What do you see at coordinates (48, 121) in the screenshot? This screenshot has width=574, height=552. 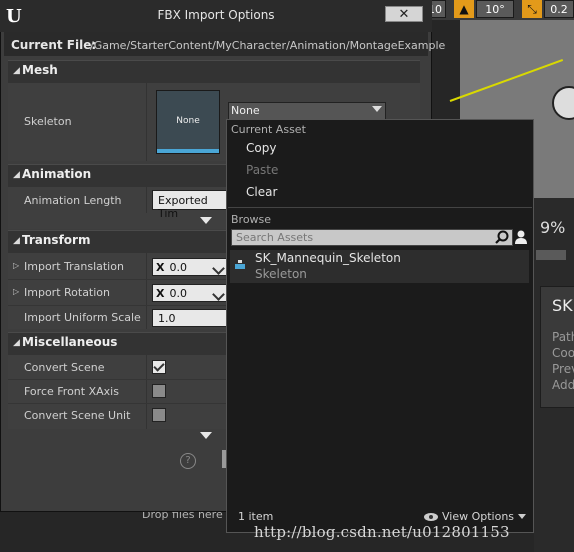 I see `skeleton-label: Skeleton` at bounding box center [48, 121].